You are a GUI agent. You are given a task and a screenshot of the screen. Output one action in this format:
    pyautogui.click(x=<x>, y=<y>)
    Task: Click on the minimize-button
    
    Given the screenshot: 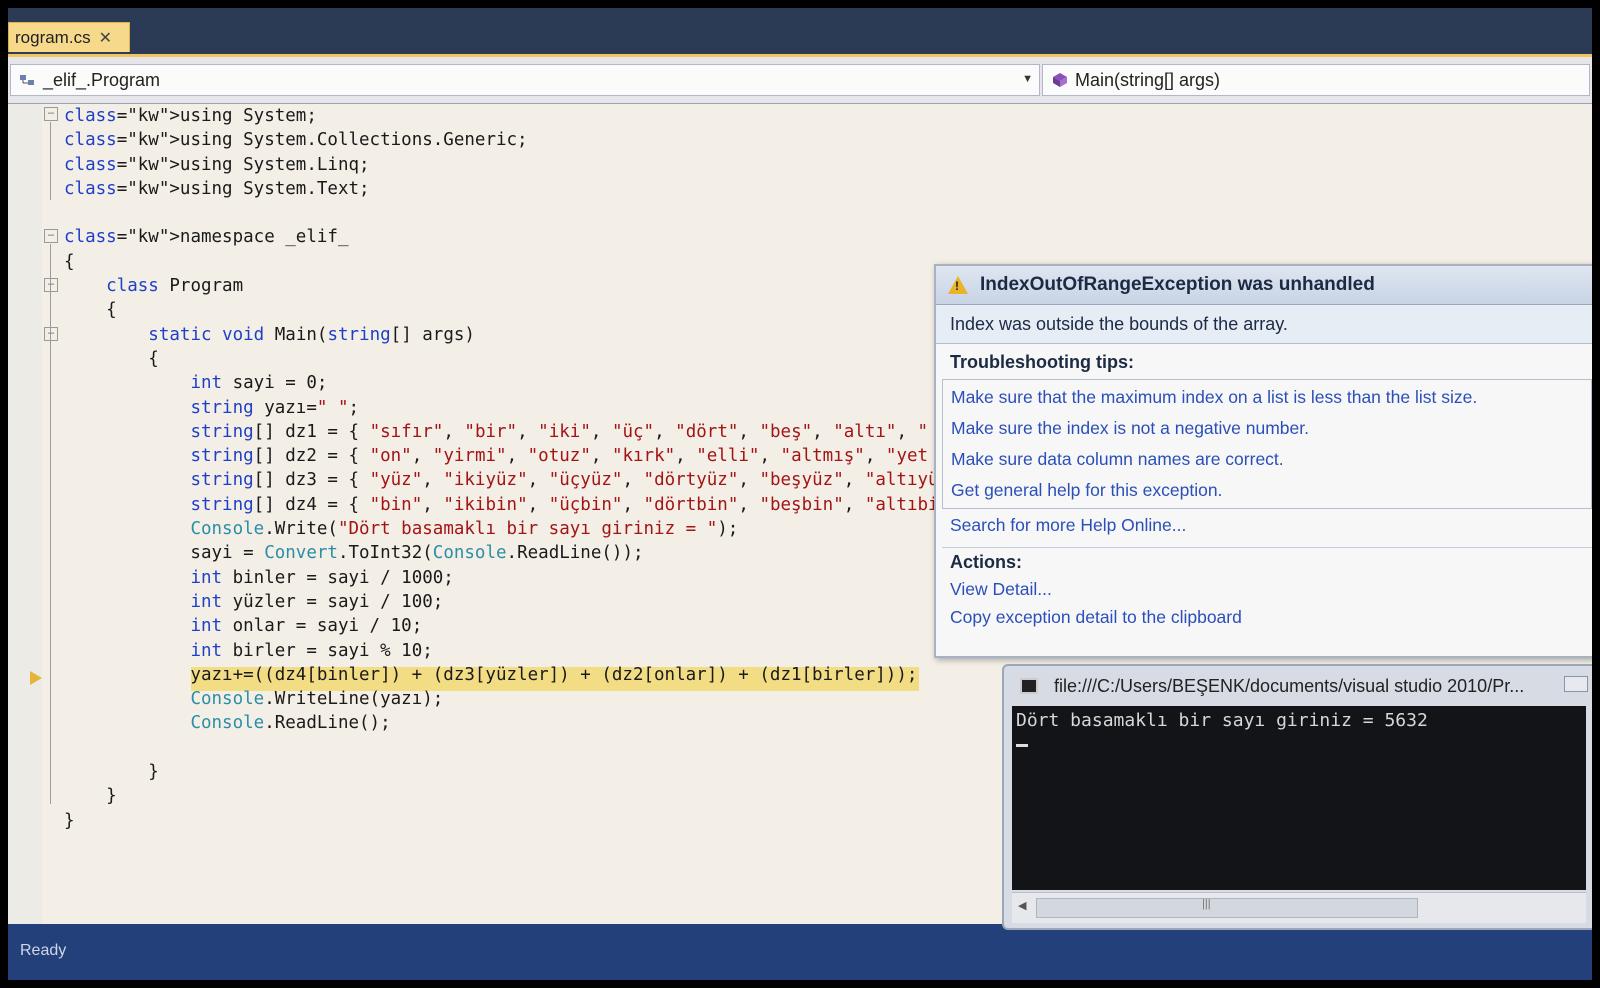 What is the action you would take?
    pyautogui.click(x=1576, y=684)
    